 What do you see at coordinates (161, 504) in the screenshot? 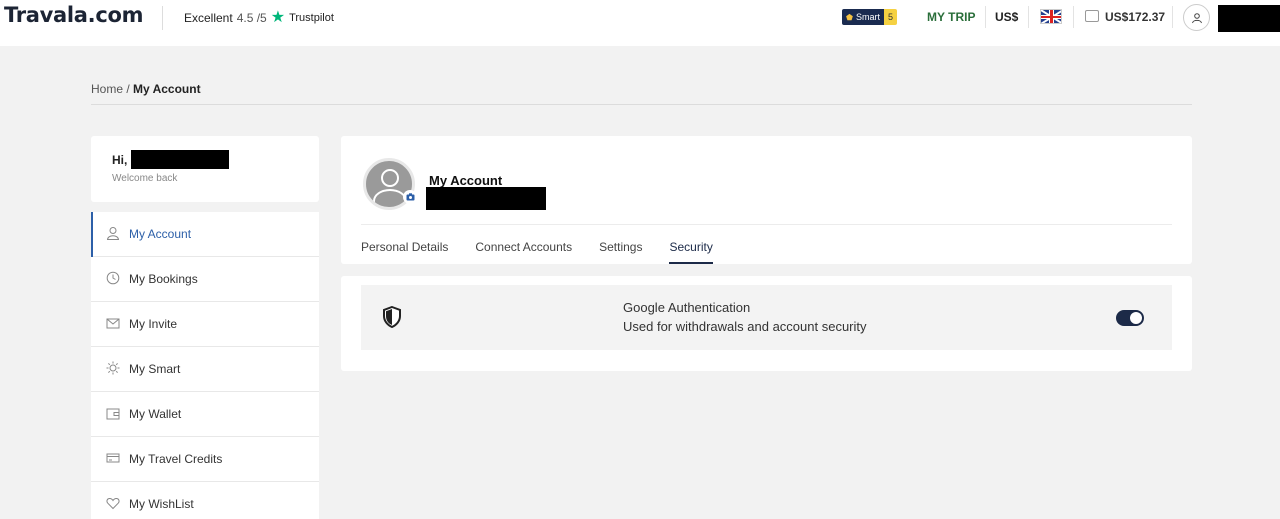
I see `sidebar-item-label: My WishList` at bounding box center [161, 504].